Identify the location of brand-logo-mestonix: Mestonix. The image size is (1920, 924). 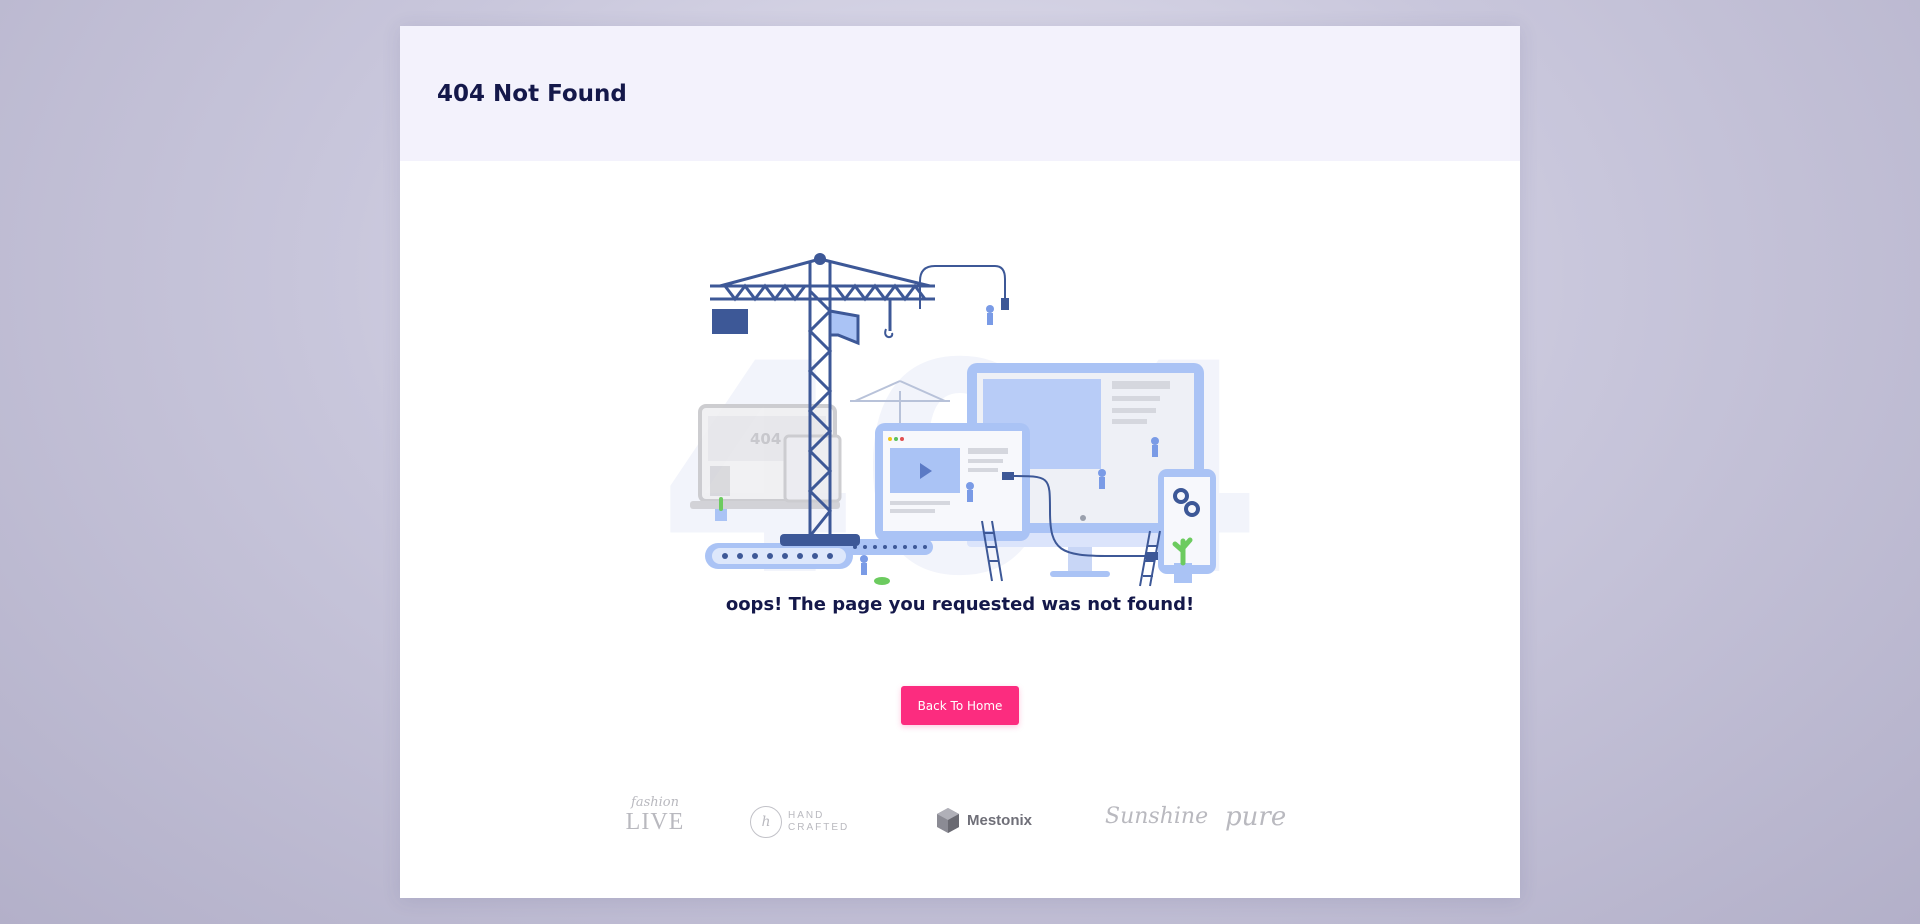
(983, 820).